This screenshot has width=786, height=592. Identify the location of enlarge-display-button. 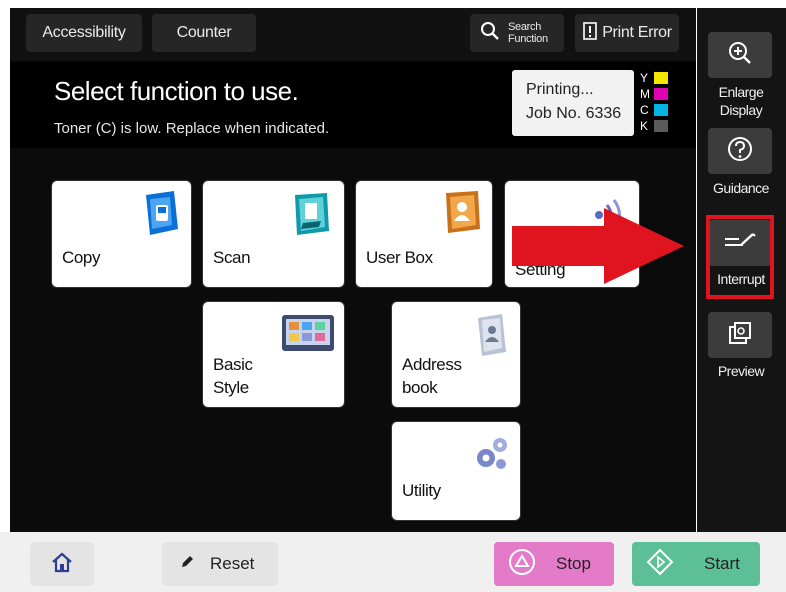
(740, 55).